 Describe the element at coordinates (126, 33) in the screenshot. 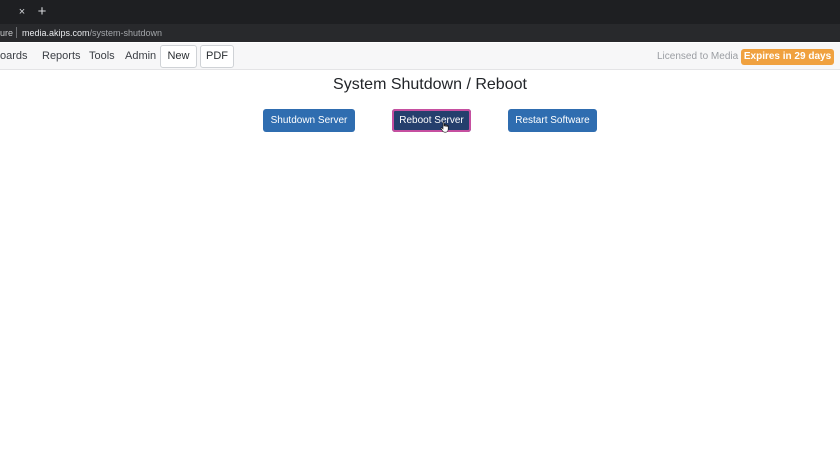

I see `url-path: /system-shutdown` at that location.